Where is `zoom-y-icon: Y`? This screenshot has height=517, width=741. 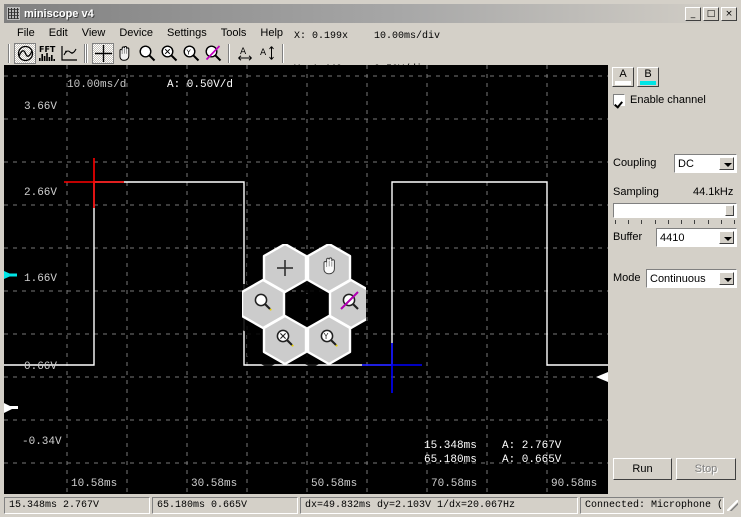 zoom-y-icon: Y is located at coordinates (191, 53).